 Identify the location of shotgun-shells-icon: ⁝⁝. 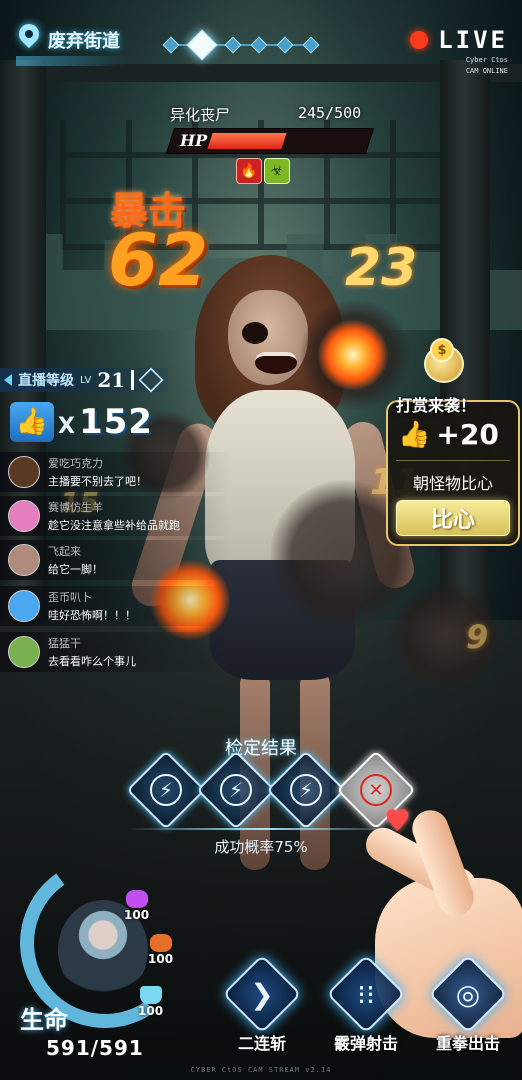
(366, 994).